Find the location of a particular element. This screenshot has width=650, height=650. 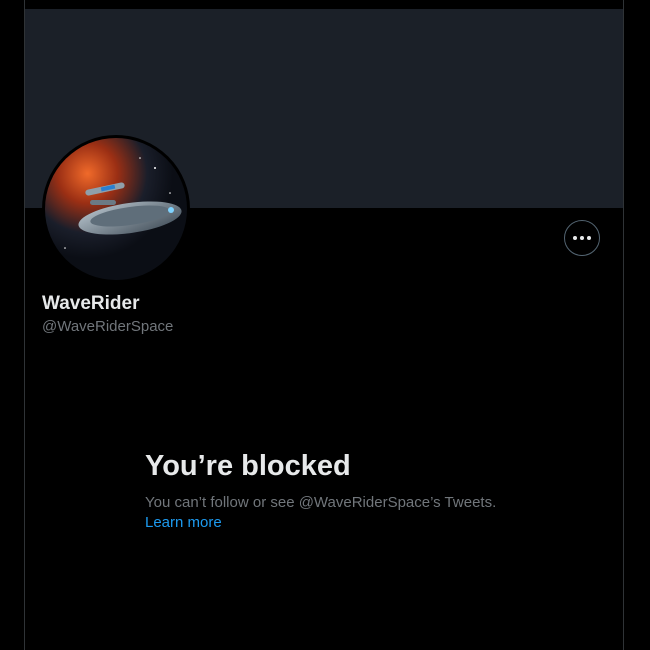

profile-handle: @WaveRiderSpace is located at coordinates (108, 326).